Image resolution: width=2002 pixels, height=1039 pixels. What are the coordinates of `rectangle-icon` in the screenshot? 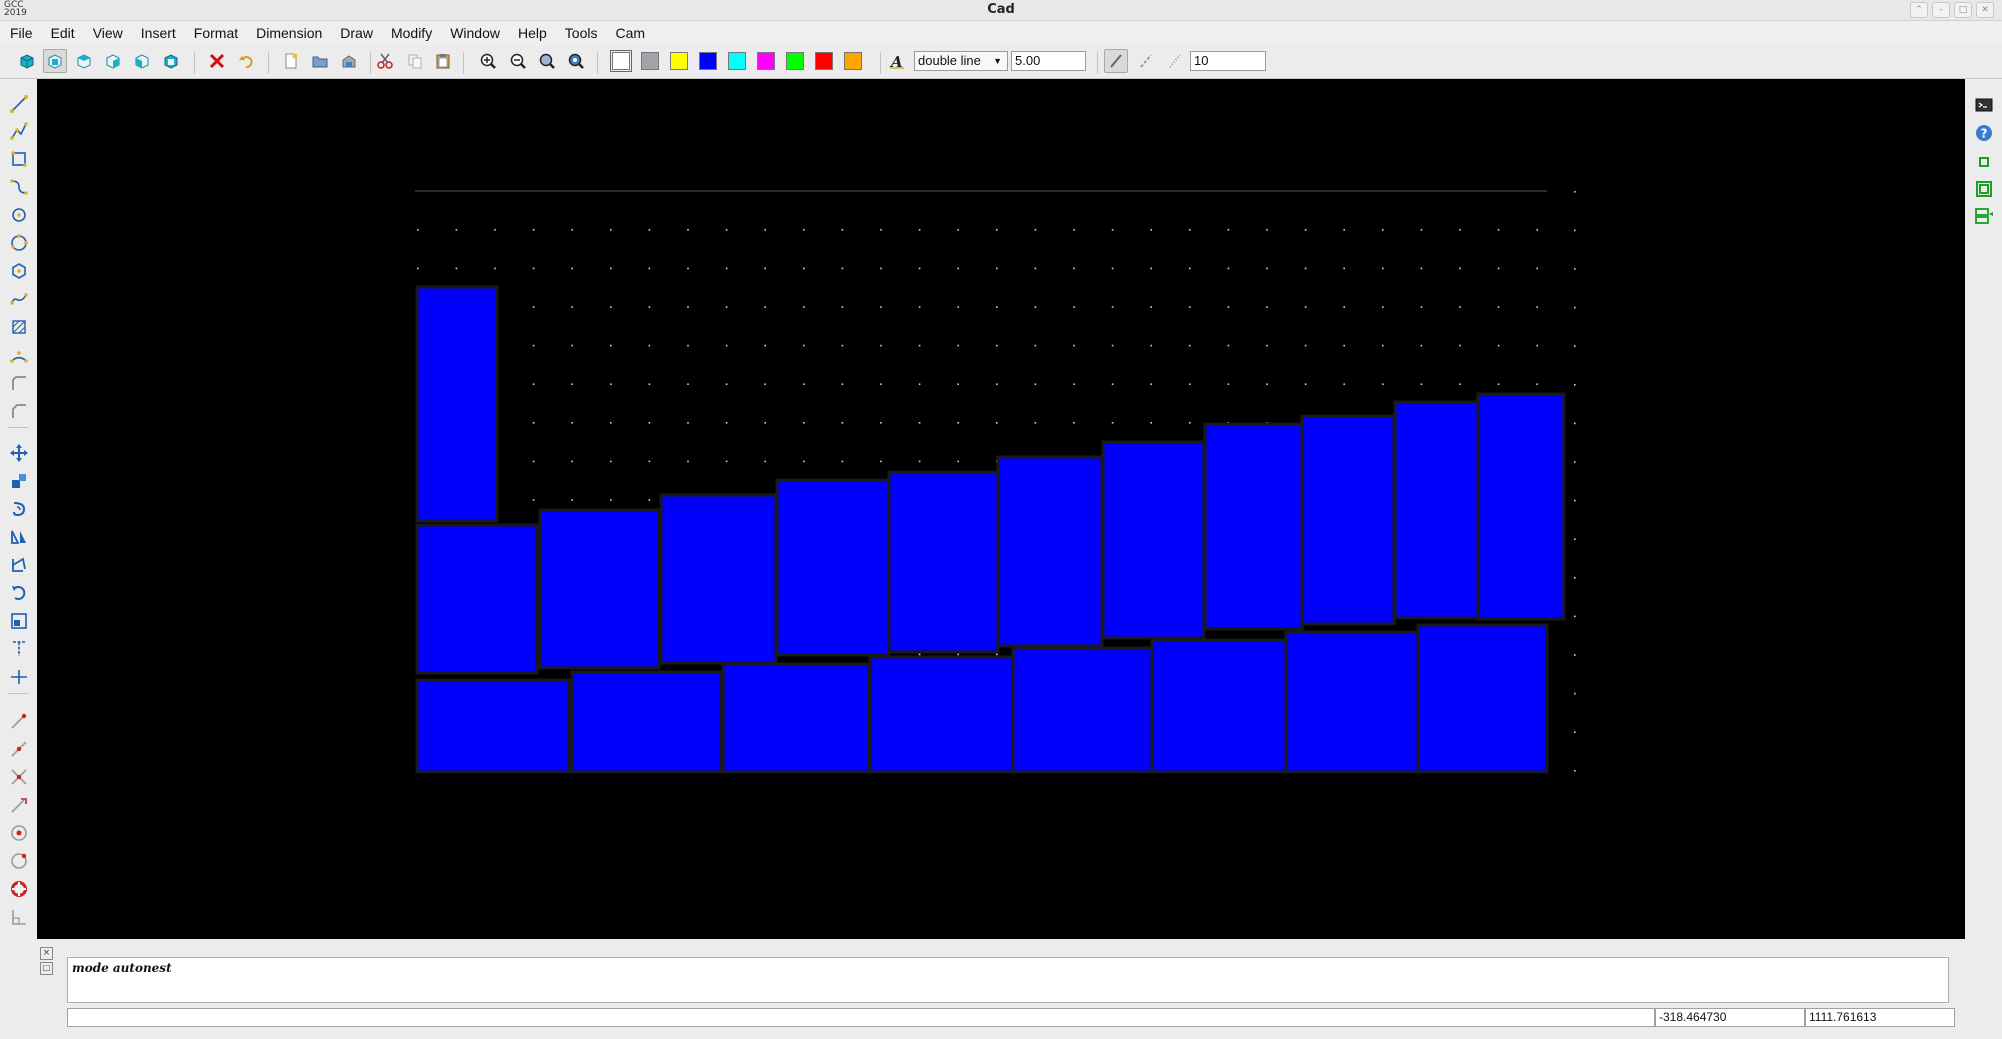 It's located at (19, 159).